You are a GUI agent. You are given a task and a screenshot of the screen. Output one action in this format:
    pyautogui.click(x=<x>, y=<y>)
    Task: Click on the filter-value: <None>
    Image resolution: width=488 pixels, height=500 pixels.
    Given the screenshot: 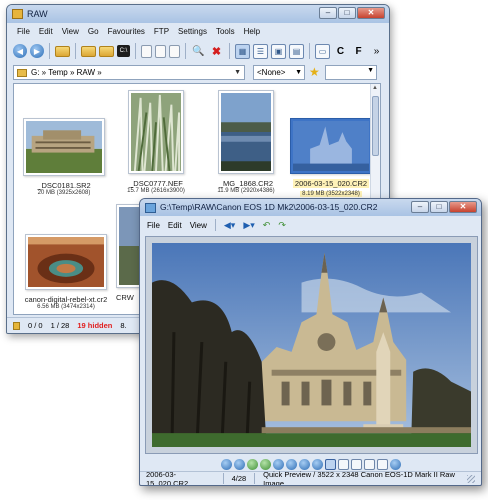 What is the action you would take?
    pyautogui.click(x=271, y=72)
    